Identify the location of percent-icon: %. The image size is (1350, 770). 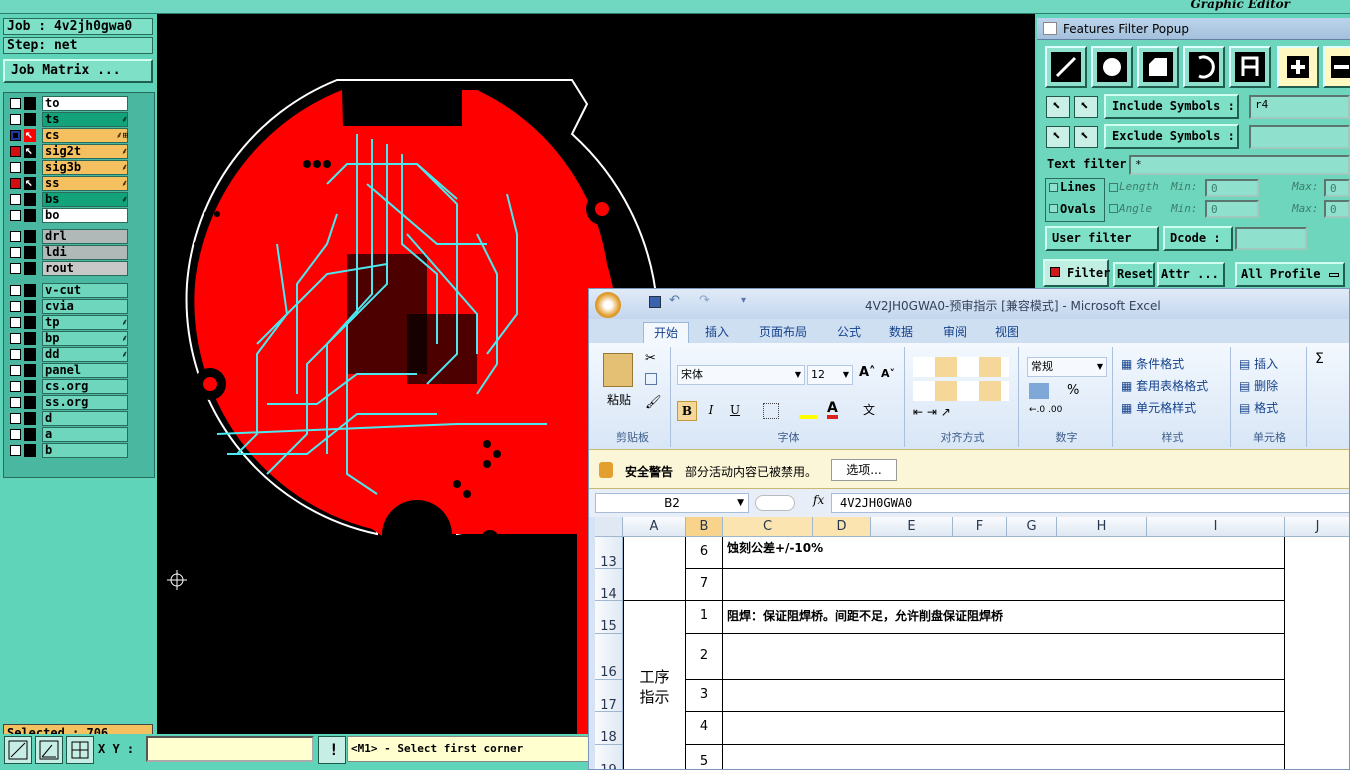
(1073, 390).